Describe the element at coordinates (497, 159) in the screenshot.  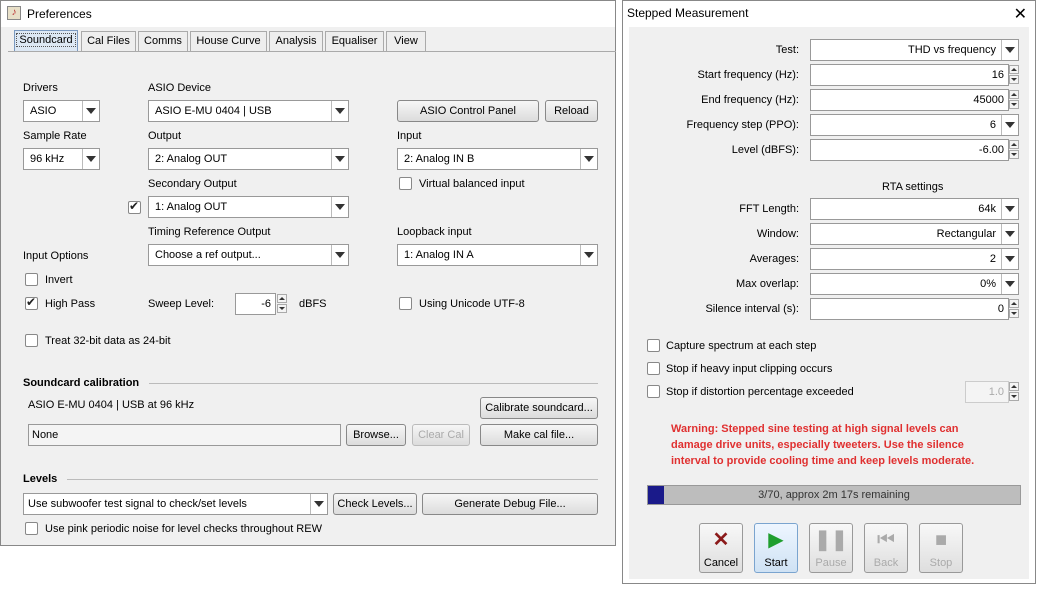
I see `input-select: 2: Analog IN B` at that location.